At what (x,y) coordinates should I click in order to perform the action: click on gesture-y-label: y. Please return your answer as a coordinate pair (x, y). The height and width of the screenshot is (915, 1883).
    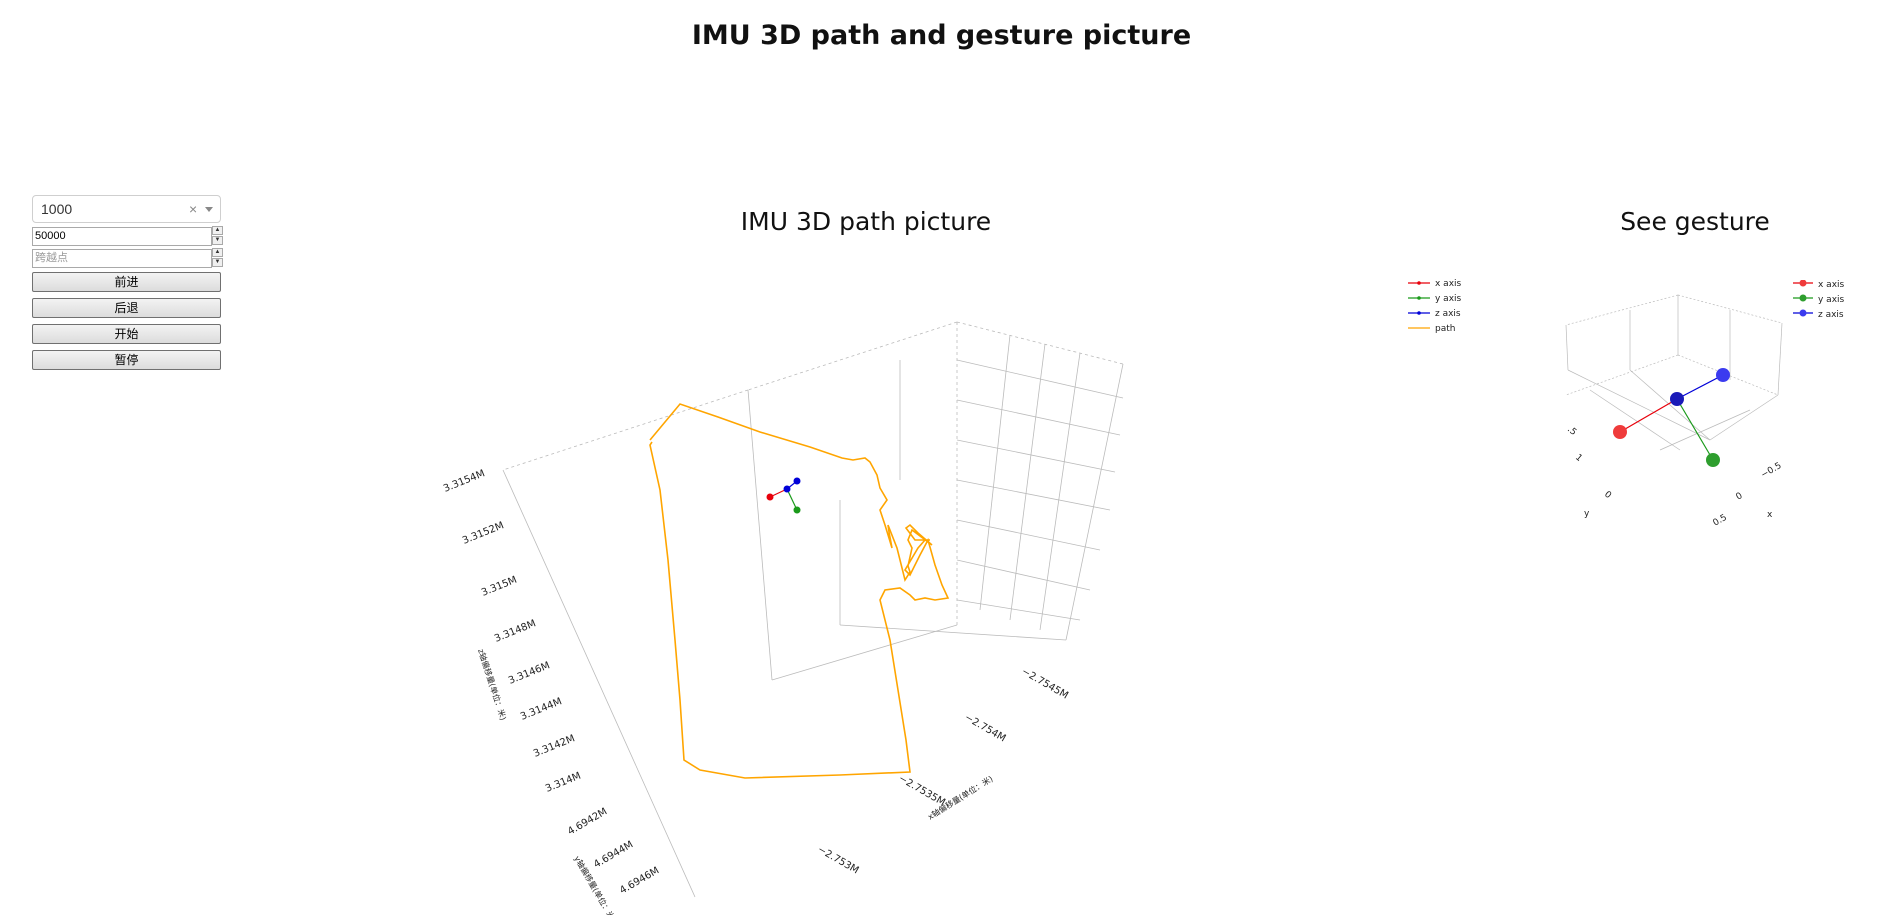
    Looking at the image, I should click on (1587, 514).